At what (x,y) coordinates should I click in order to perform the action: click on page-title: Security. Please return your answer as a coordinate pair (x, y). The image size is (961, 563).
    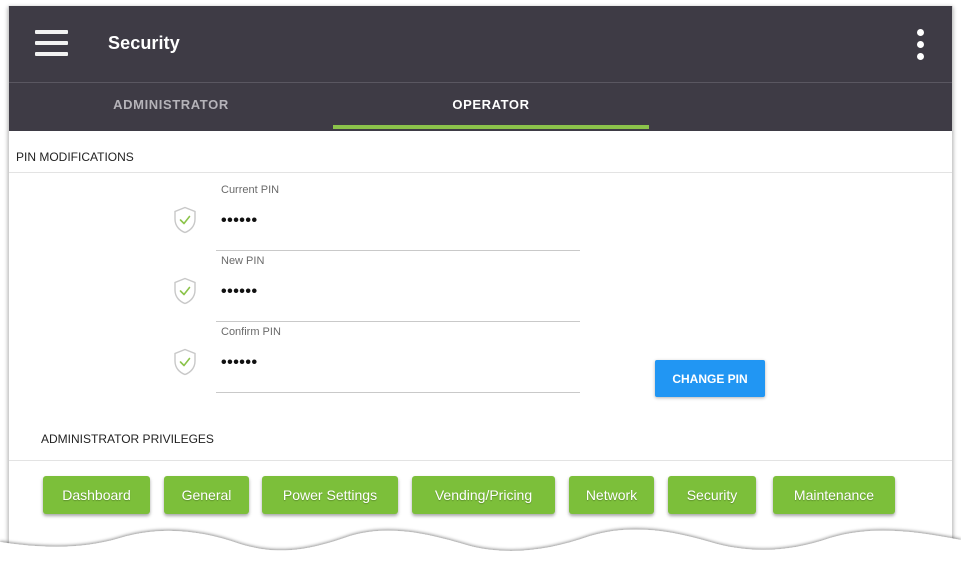
    Looking at the image, I should click on (144, 43).